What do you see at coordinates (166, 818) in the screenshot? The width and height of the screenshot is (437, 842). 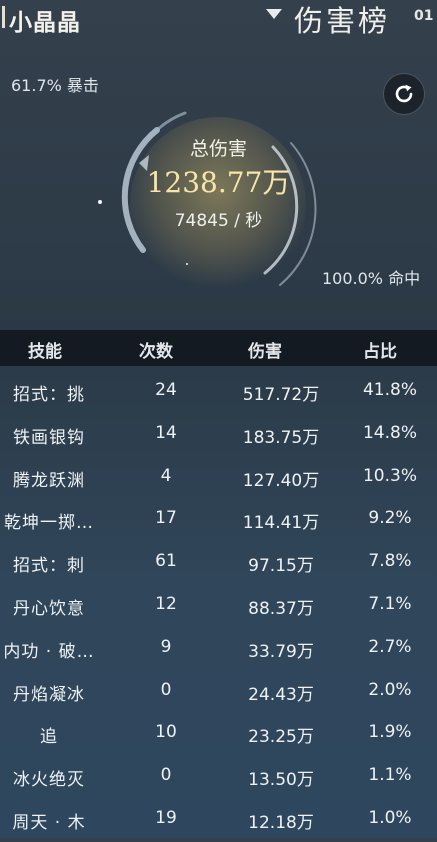 I see `hit-count: 19` at bounding box center [166, 818].